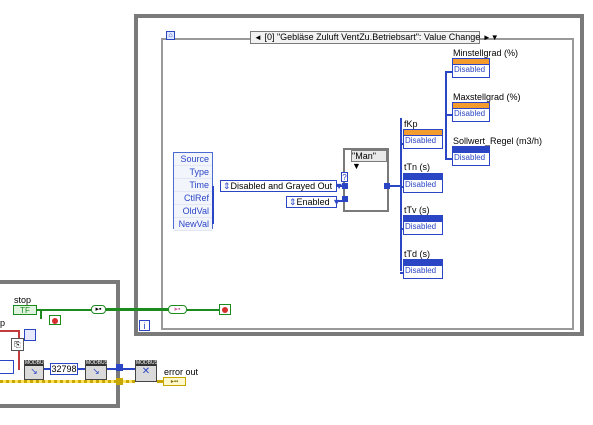 The height and width of the screenshot is (425, 593). Describe the element at coordinates (177, 309) in the screenshot. I see `not-function-2: ▸▪` at that location.